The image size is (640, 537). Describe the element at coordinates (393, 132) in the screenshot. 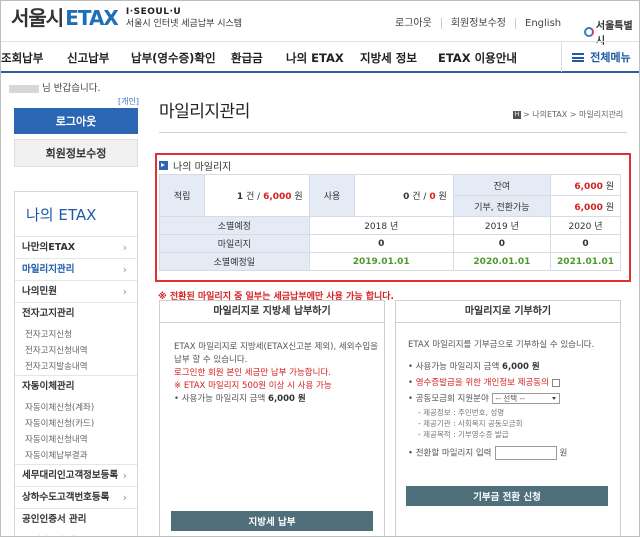

I see `title-divider` at that location.